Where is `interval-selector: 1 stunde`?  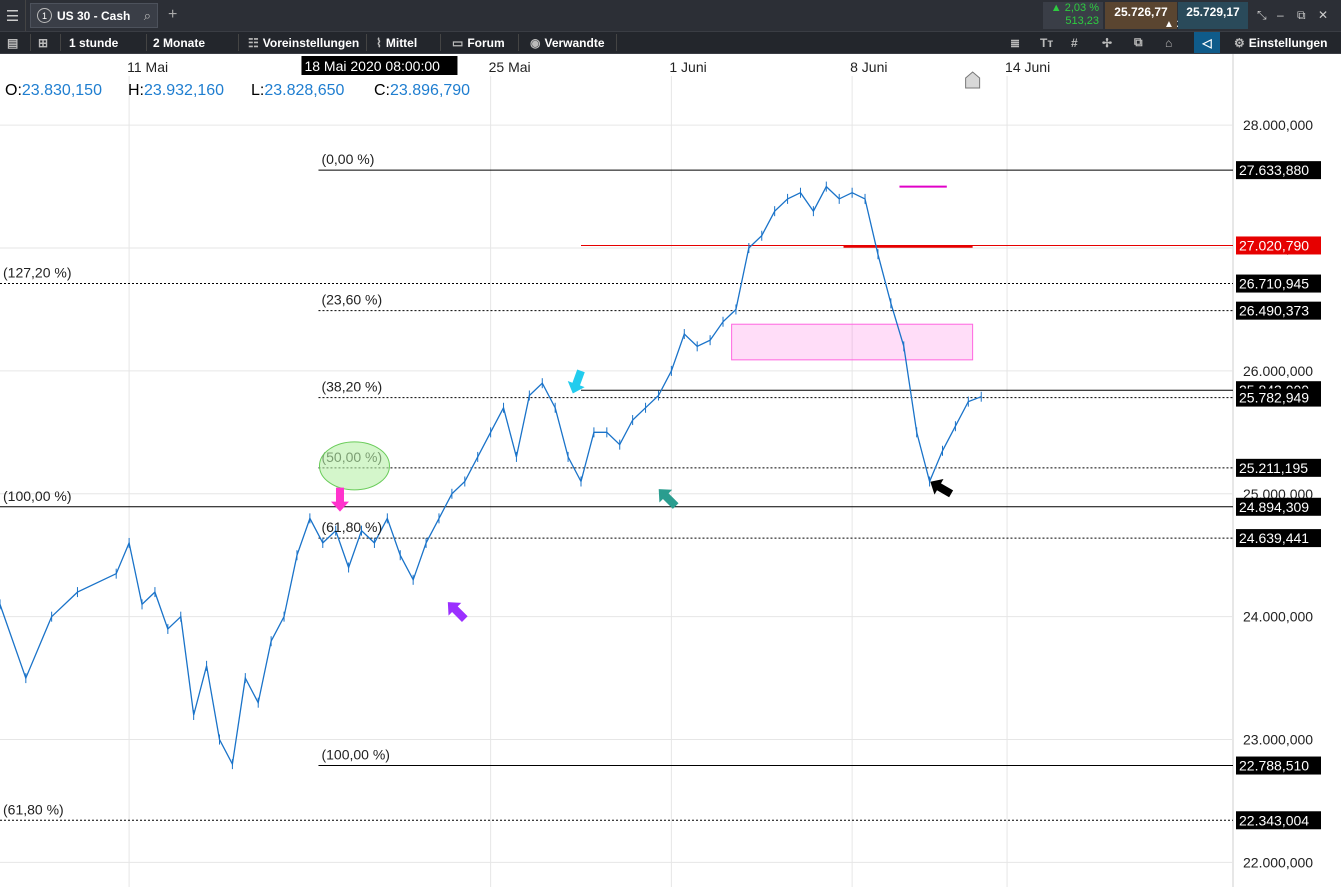
interval-selector: 1 stunde is located at coordinates (93, 42).